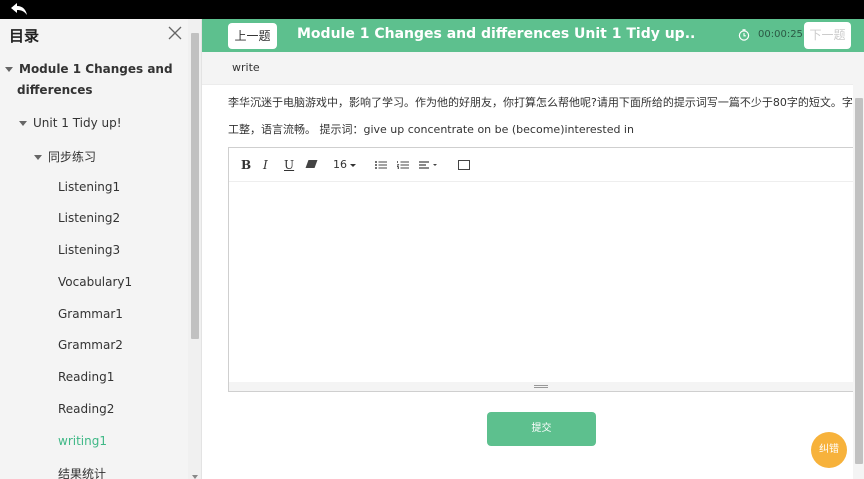 The width and height of the screenshot is (864, 479). What do you see at coordinates (90, 345) in the screenshot?
I see `tree-item-grammar2: Grammar2` at bounding box center [90, 345].